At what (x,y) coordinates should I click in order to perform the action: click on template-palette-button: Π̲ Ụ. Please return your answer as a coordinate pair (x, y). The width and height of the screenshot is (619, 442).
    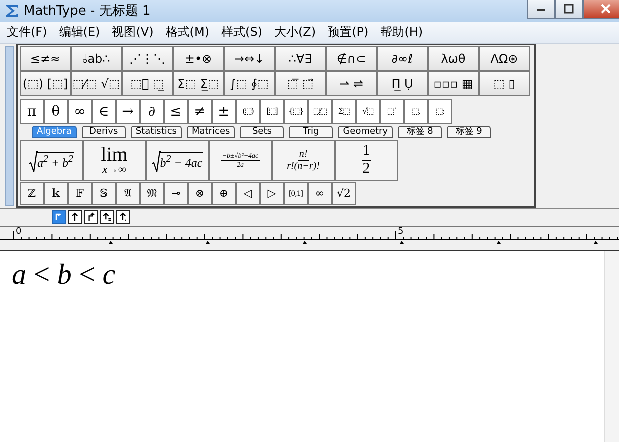
    Looking at the image, I should click on (402, 83).